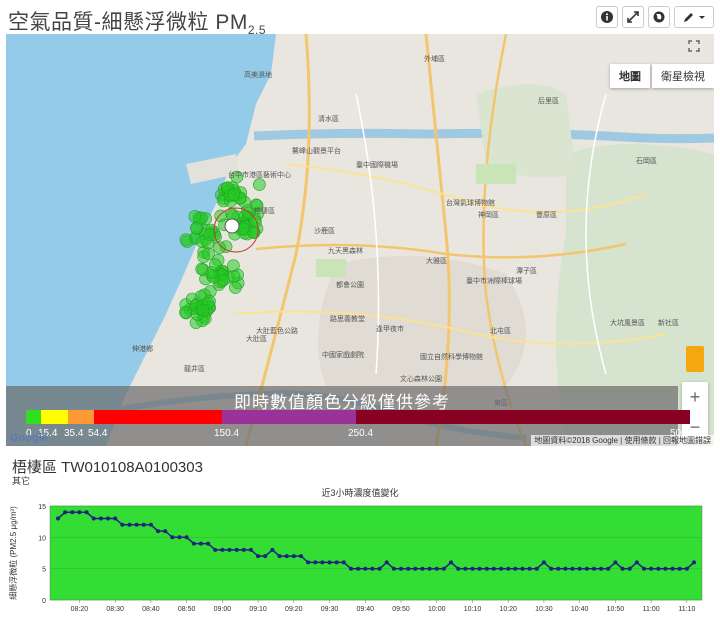 This screenshot has width=720, height=634. Describe the element at coordinates (366, 609) in the screenshot. I see `x-tick-label: 09:40` at that location.